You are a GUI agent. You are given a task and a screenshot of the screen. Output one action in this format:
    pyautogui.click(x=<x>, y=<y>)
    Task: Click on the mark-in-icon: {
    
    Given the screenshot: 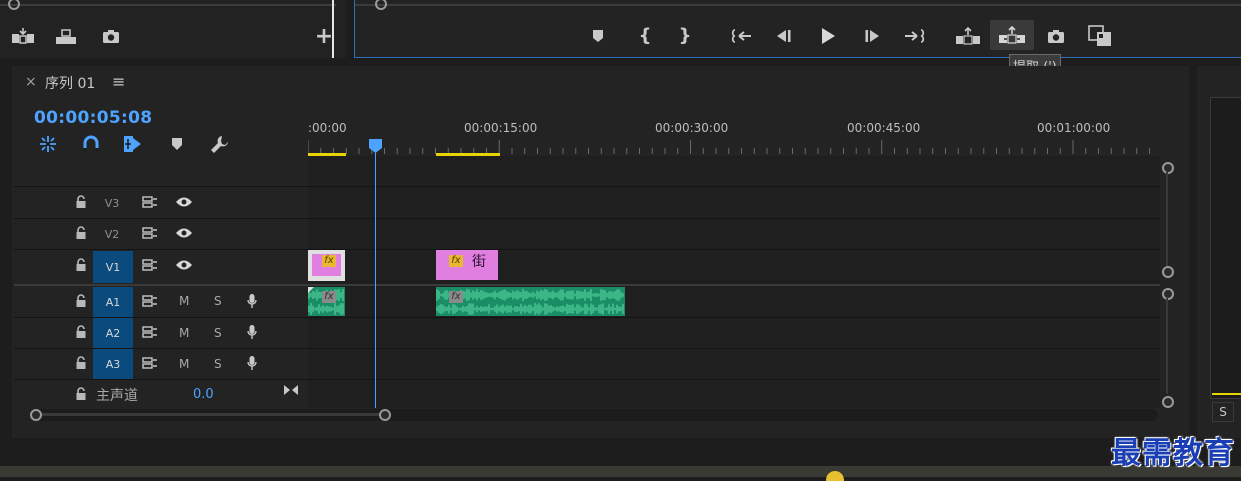 What is the action you would take?
    pyautogui.click(x=645, y=35)
    